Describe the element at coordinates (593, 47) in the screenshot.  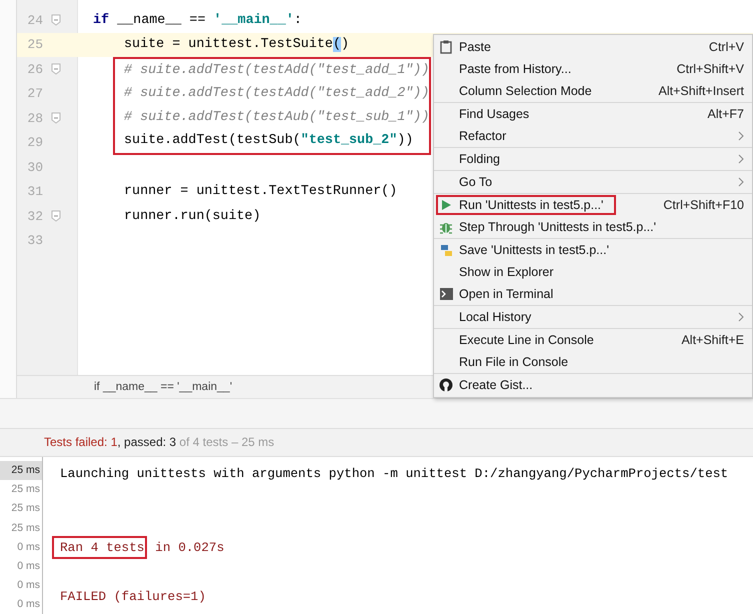
I see `menu-item: Paste Ctrl+V` at that location.